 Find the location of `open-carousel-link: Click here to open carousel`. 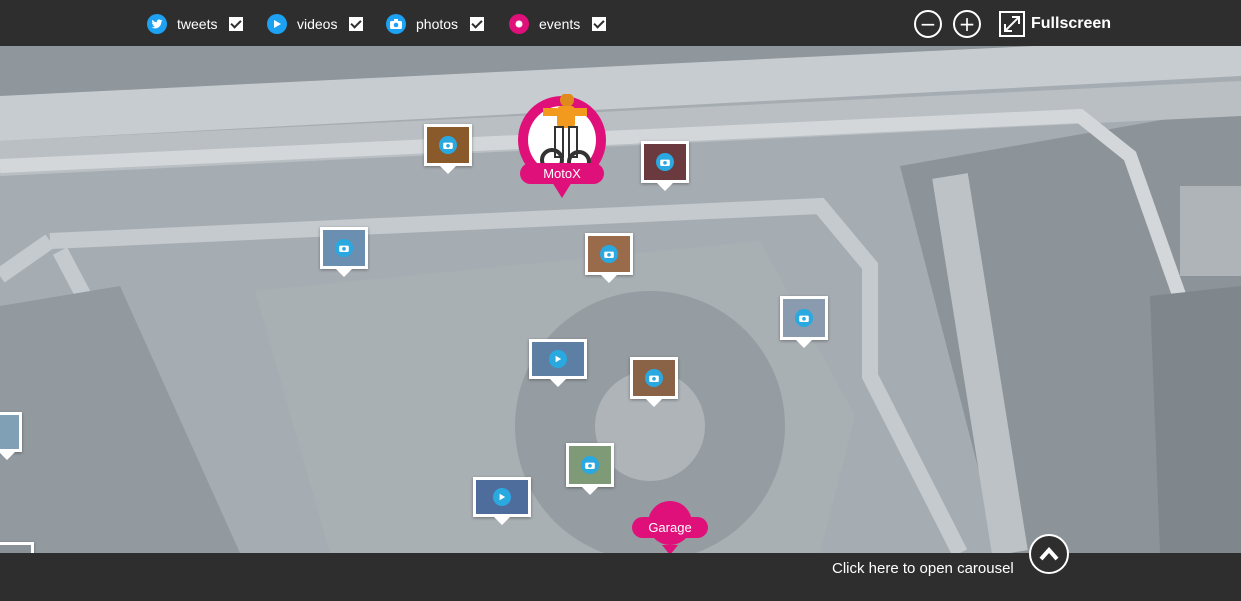

open-carousel-link: Click here to open carousel is located at coordinates (923, 568).